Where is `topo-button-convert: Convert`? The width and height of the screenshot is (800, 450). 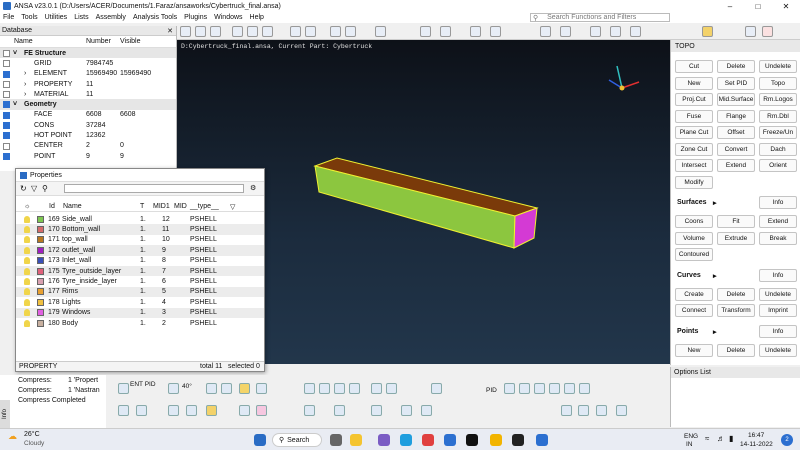 topo-button-convert: Convert is located at coordinates (736, 149).